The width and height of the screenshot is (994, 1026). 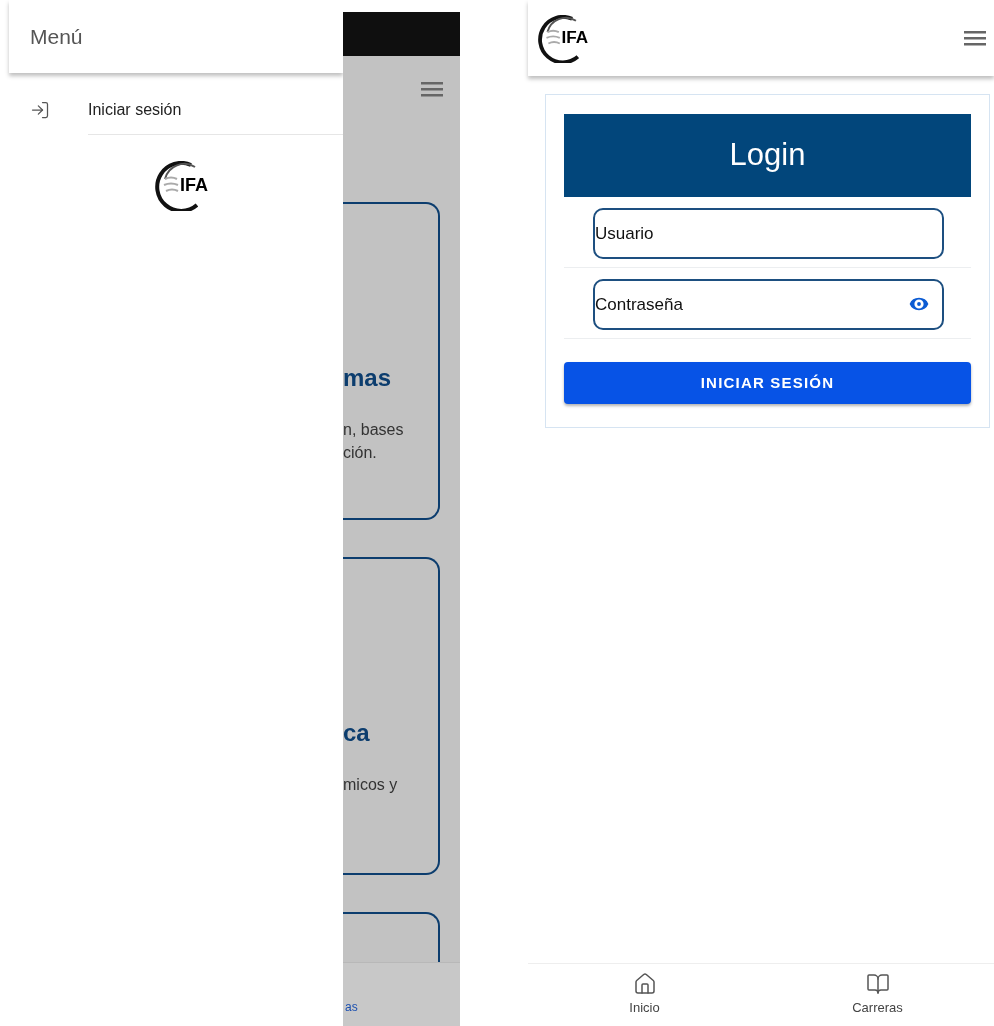 What do you see at coordinates (768, 233) in the screenshot?
I see `input-field: Usuario` at bounding box center [768, 233].